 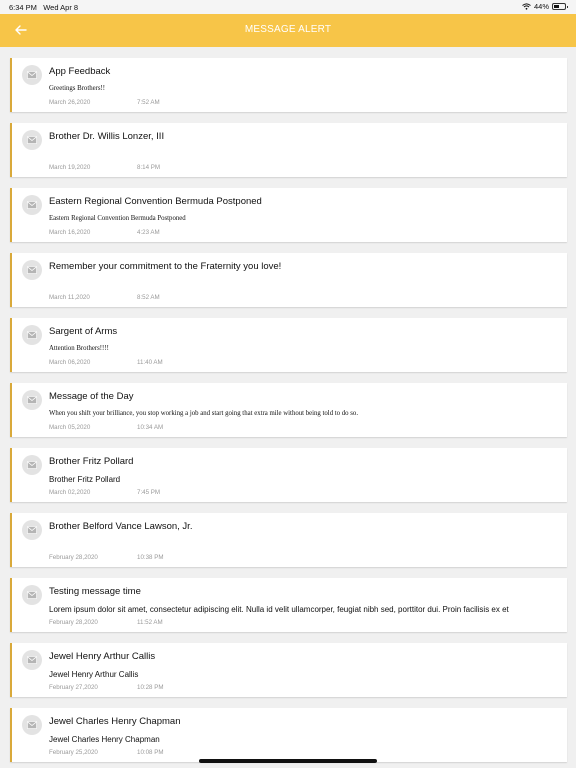 I want to click on message-date: February 27,2020, so click(x=73, y=687).